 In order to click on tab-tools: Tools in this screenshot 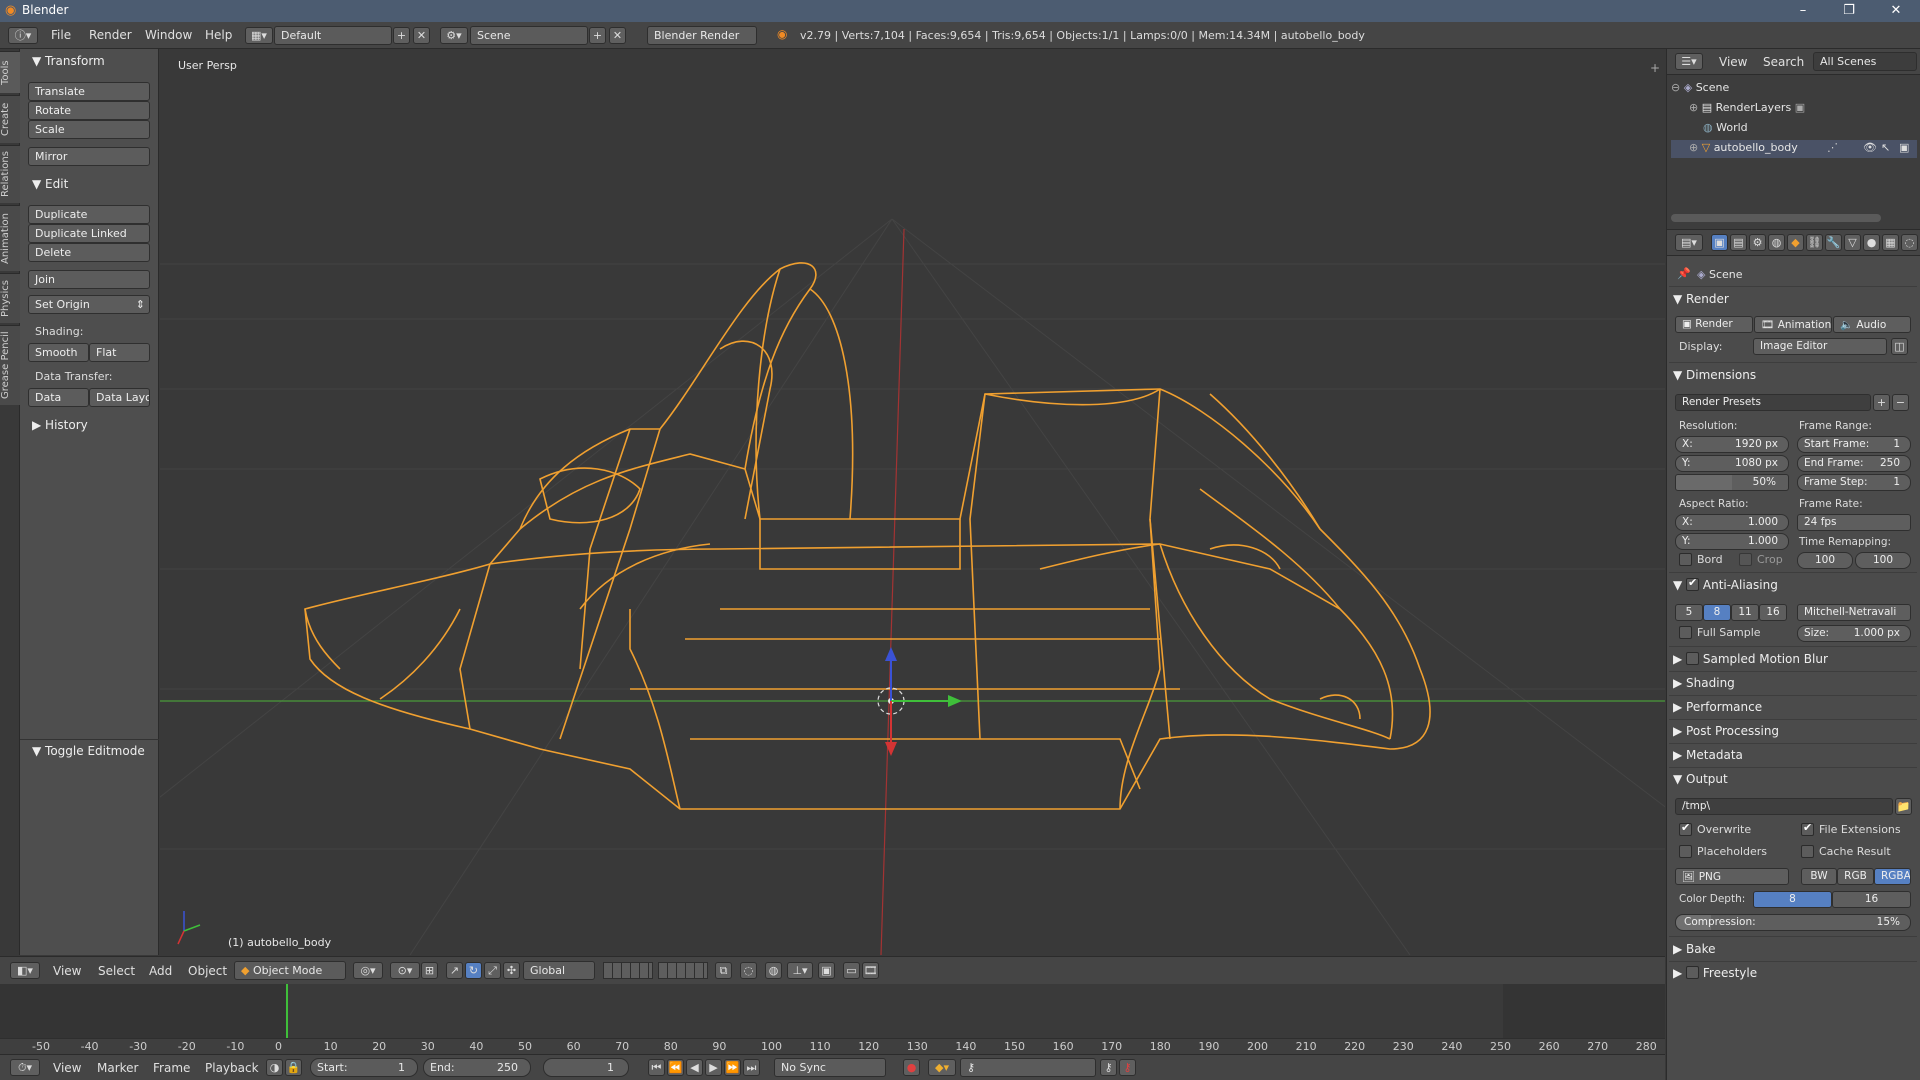, I will do `click(10, 72)`.